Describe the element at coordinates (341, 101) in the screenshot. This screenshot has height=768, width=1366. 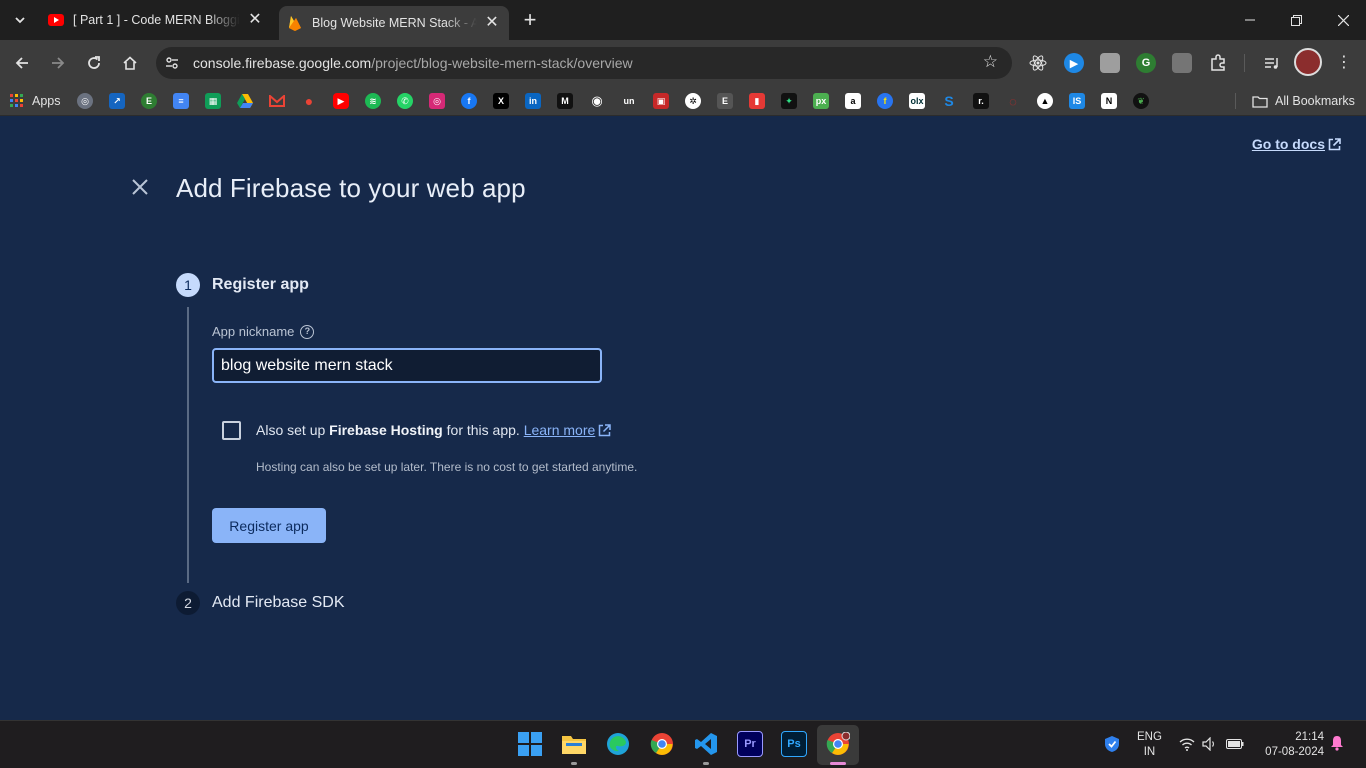
I see `bookmark-youtube-icon: ▶` at that location.